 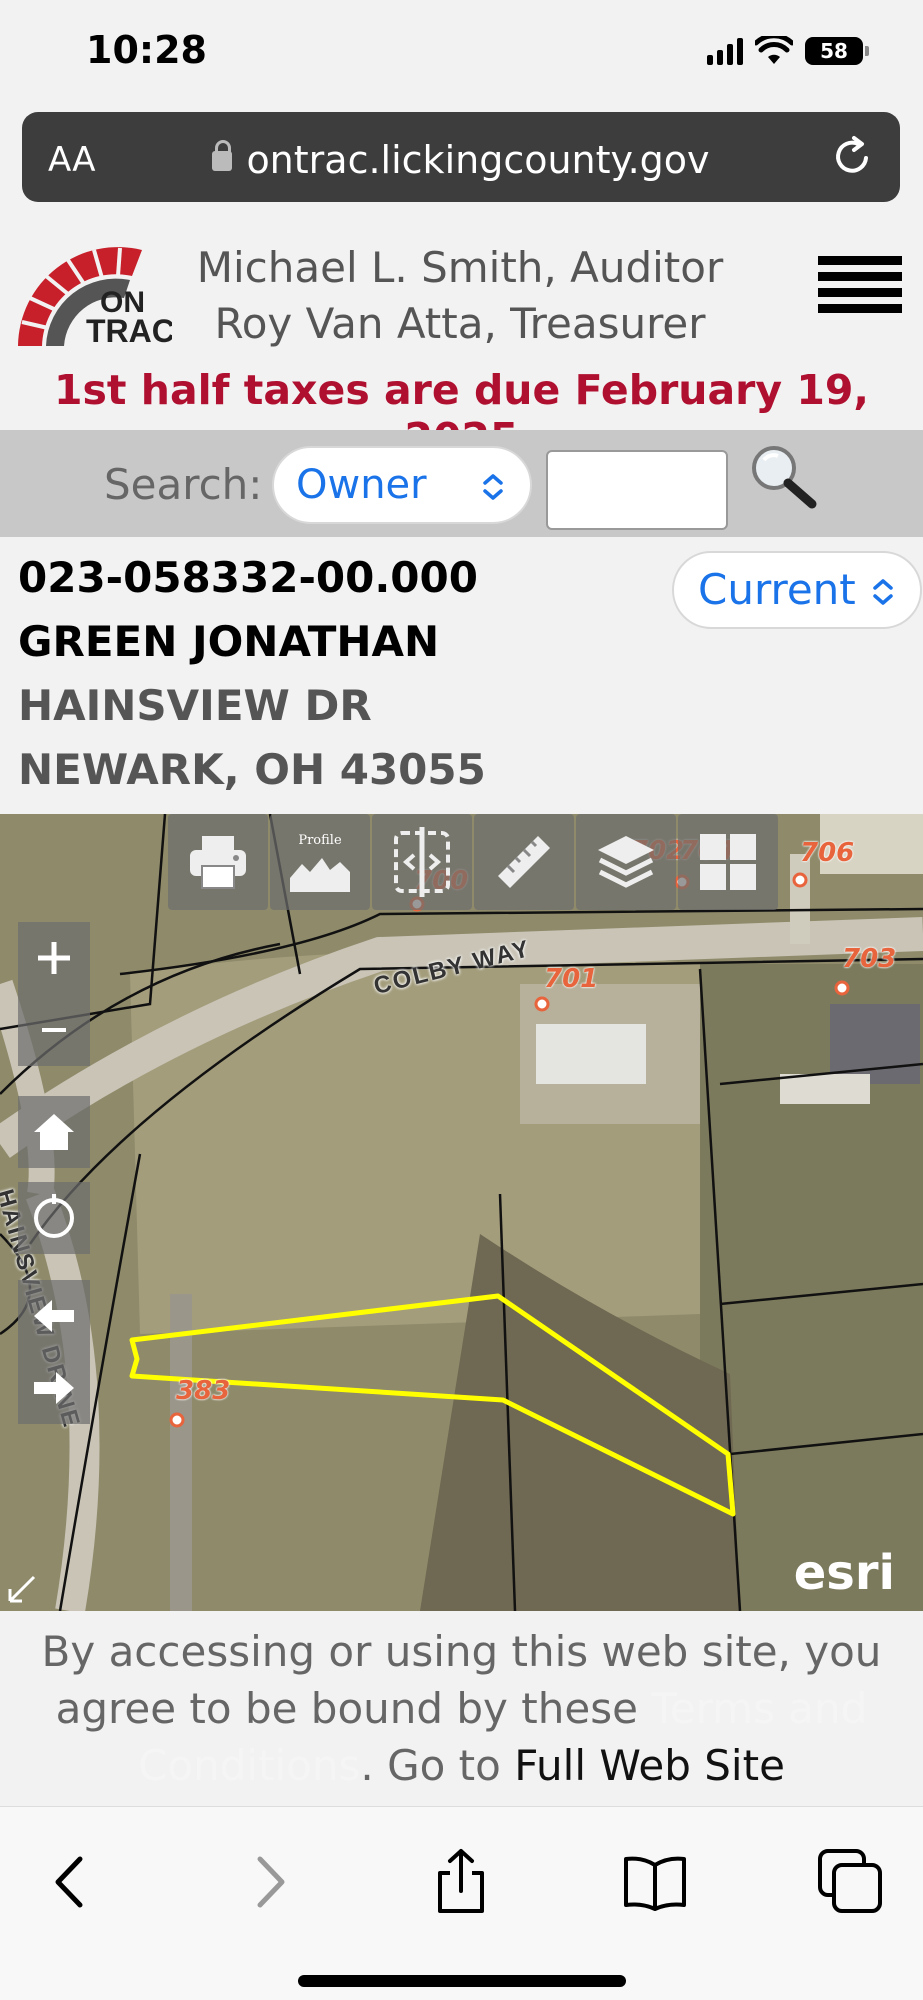 What do you see at coordinates (437, 1765) in the screenshot?
I see `disclaimer-text-middle: . Go to` at bounding box center [437, 1765].